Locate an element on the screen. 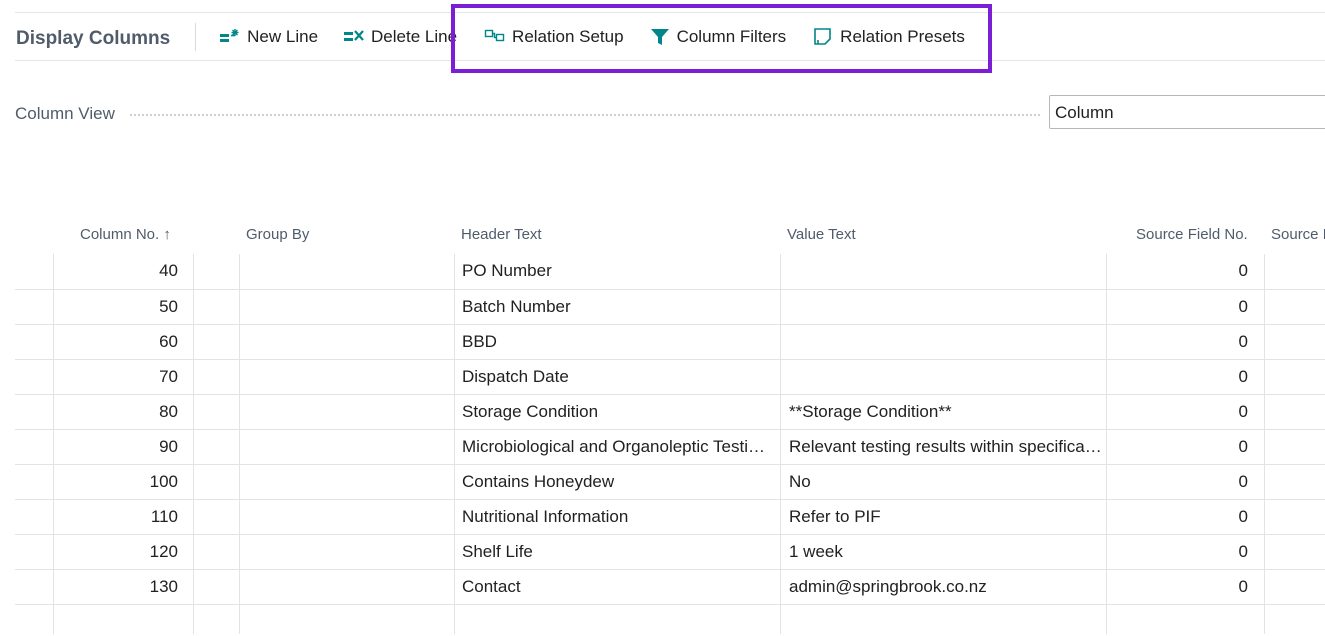 This screenshot has height=636, width=1325. table-row: 70 Dispatch Date 0 is located at coordinates (670, 376).